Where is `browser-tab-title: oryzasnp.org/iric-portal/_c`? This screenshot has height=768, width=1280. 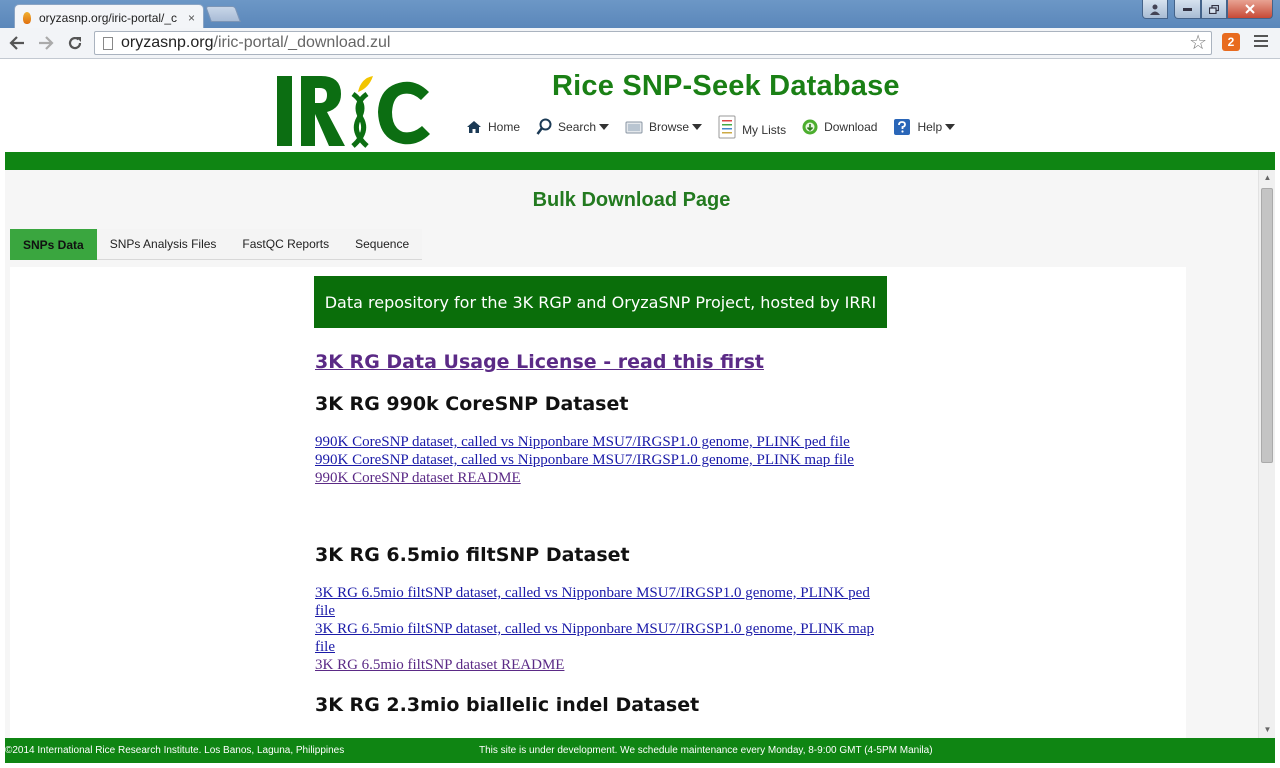 browser-tab-title: oryzasnp.org/iric-portal/_c is located at coordinates (108, 17).